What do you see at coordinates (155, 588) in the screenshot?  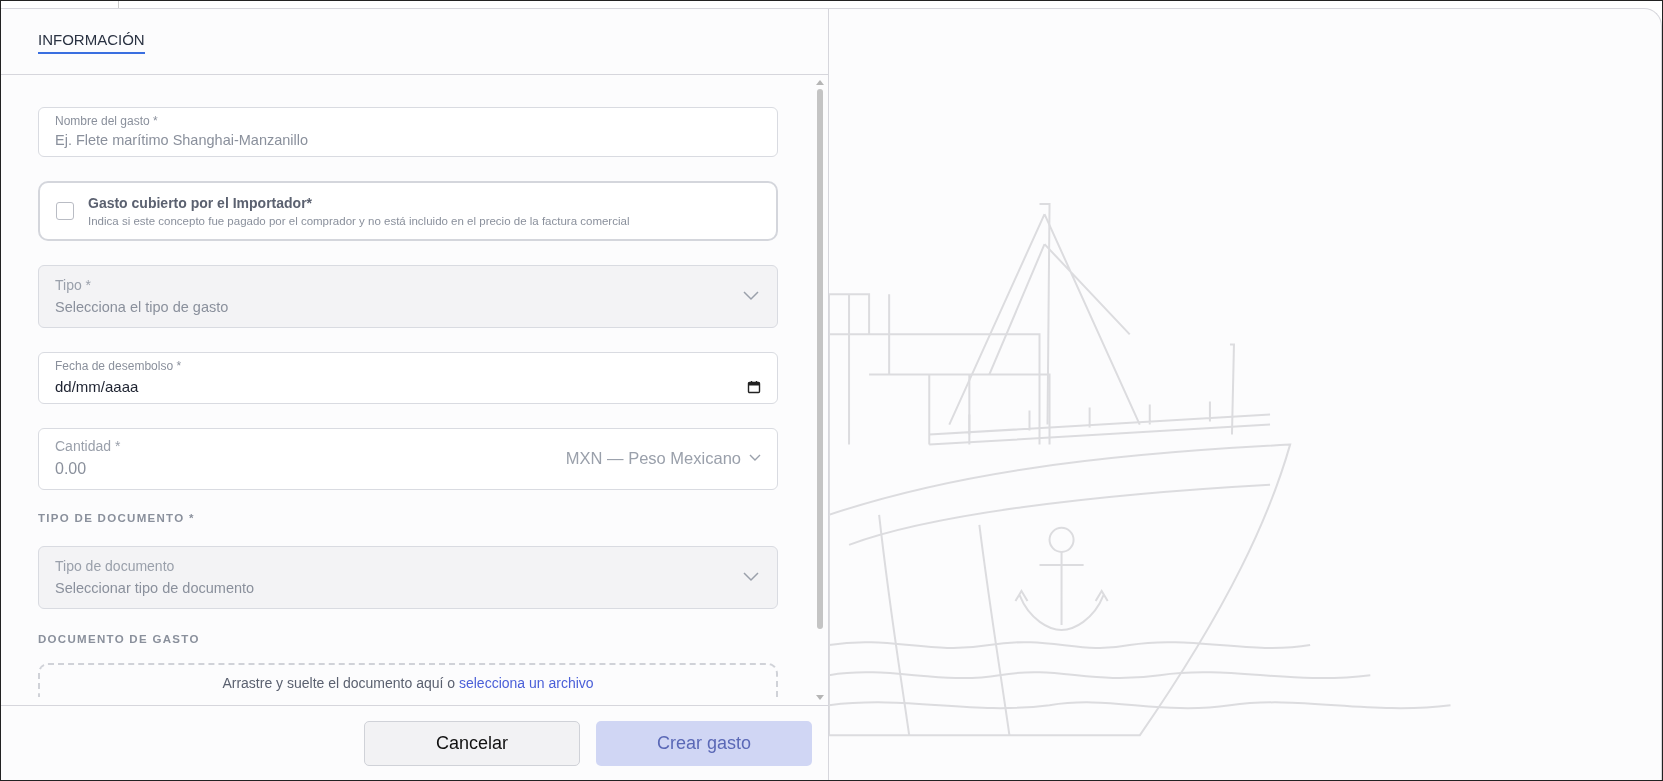 I see `select-placeholder: Seleccionar tipo de documento` at bounding box center [155, 588].